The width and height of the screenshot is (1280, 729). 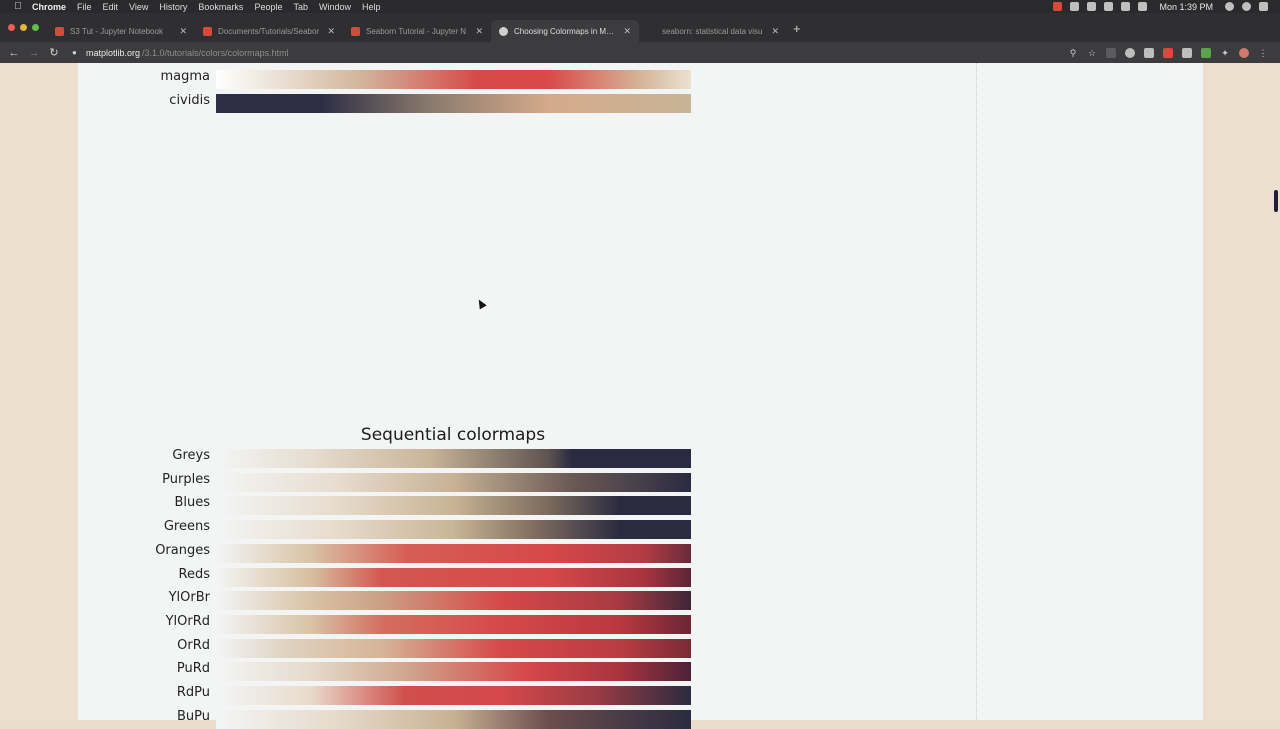 What do you see at coordinates (193, 645) in the screenshot?
I see `colormap-label: OrRd` at bounding box center [193, 645].